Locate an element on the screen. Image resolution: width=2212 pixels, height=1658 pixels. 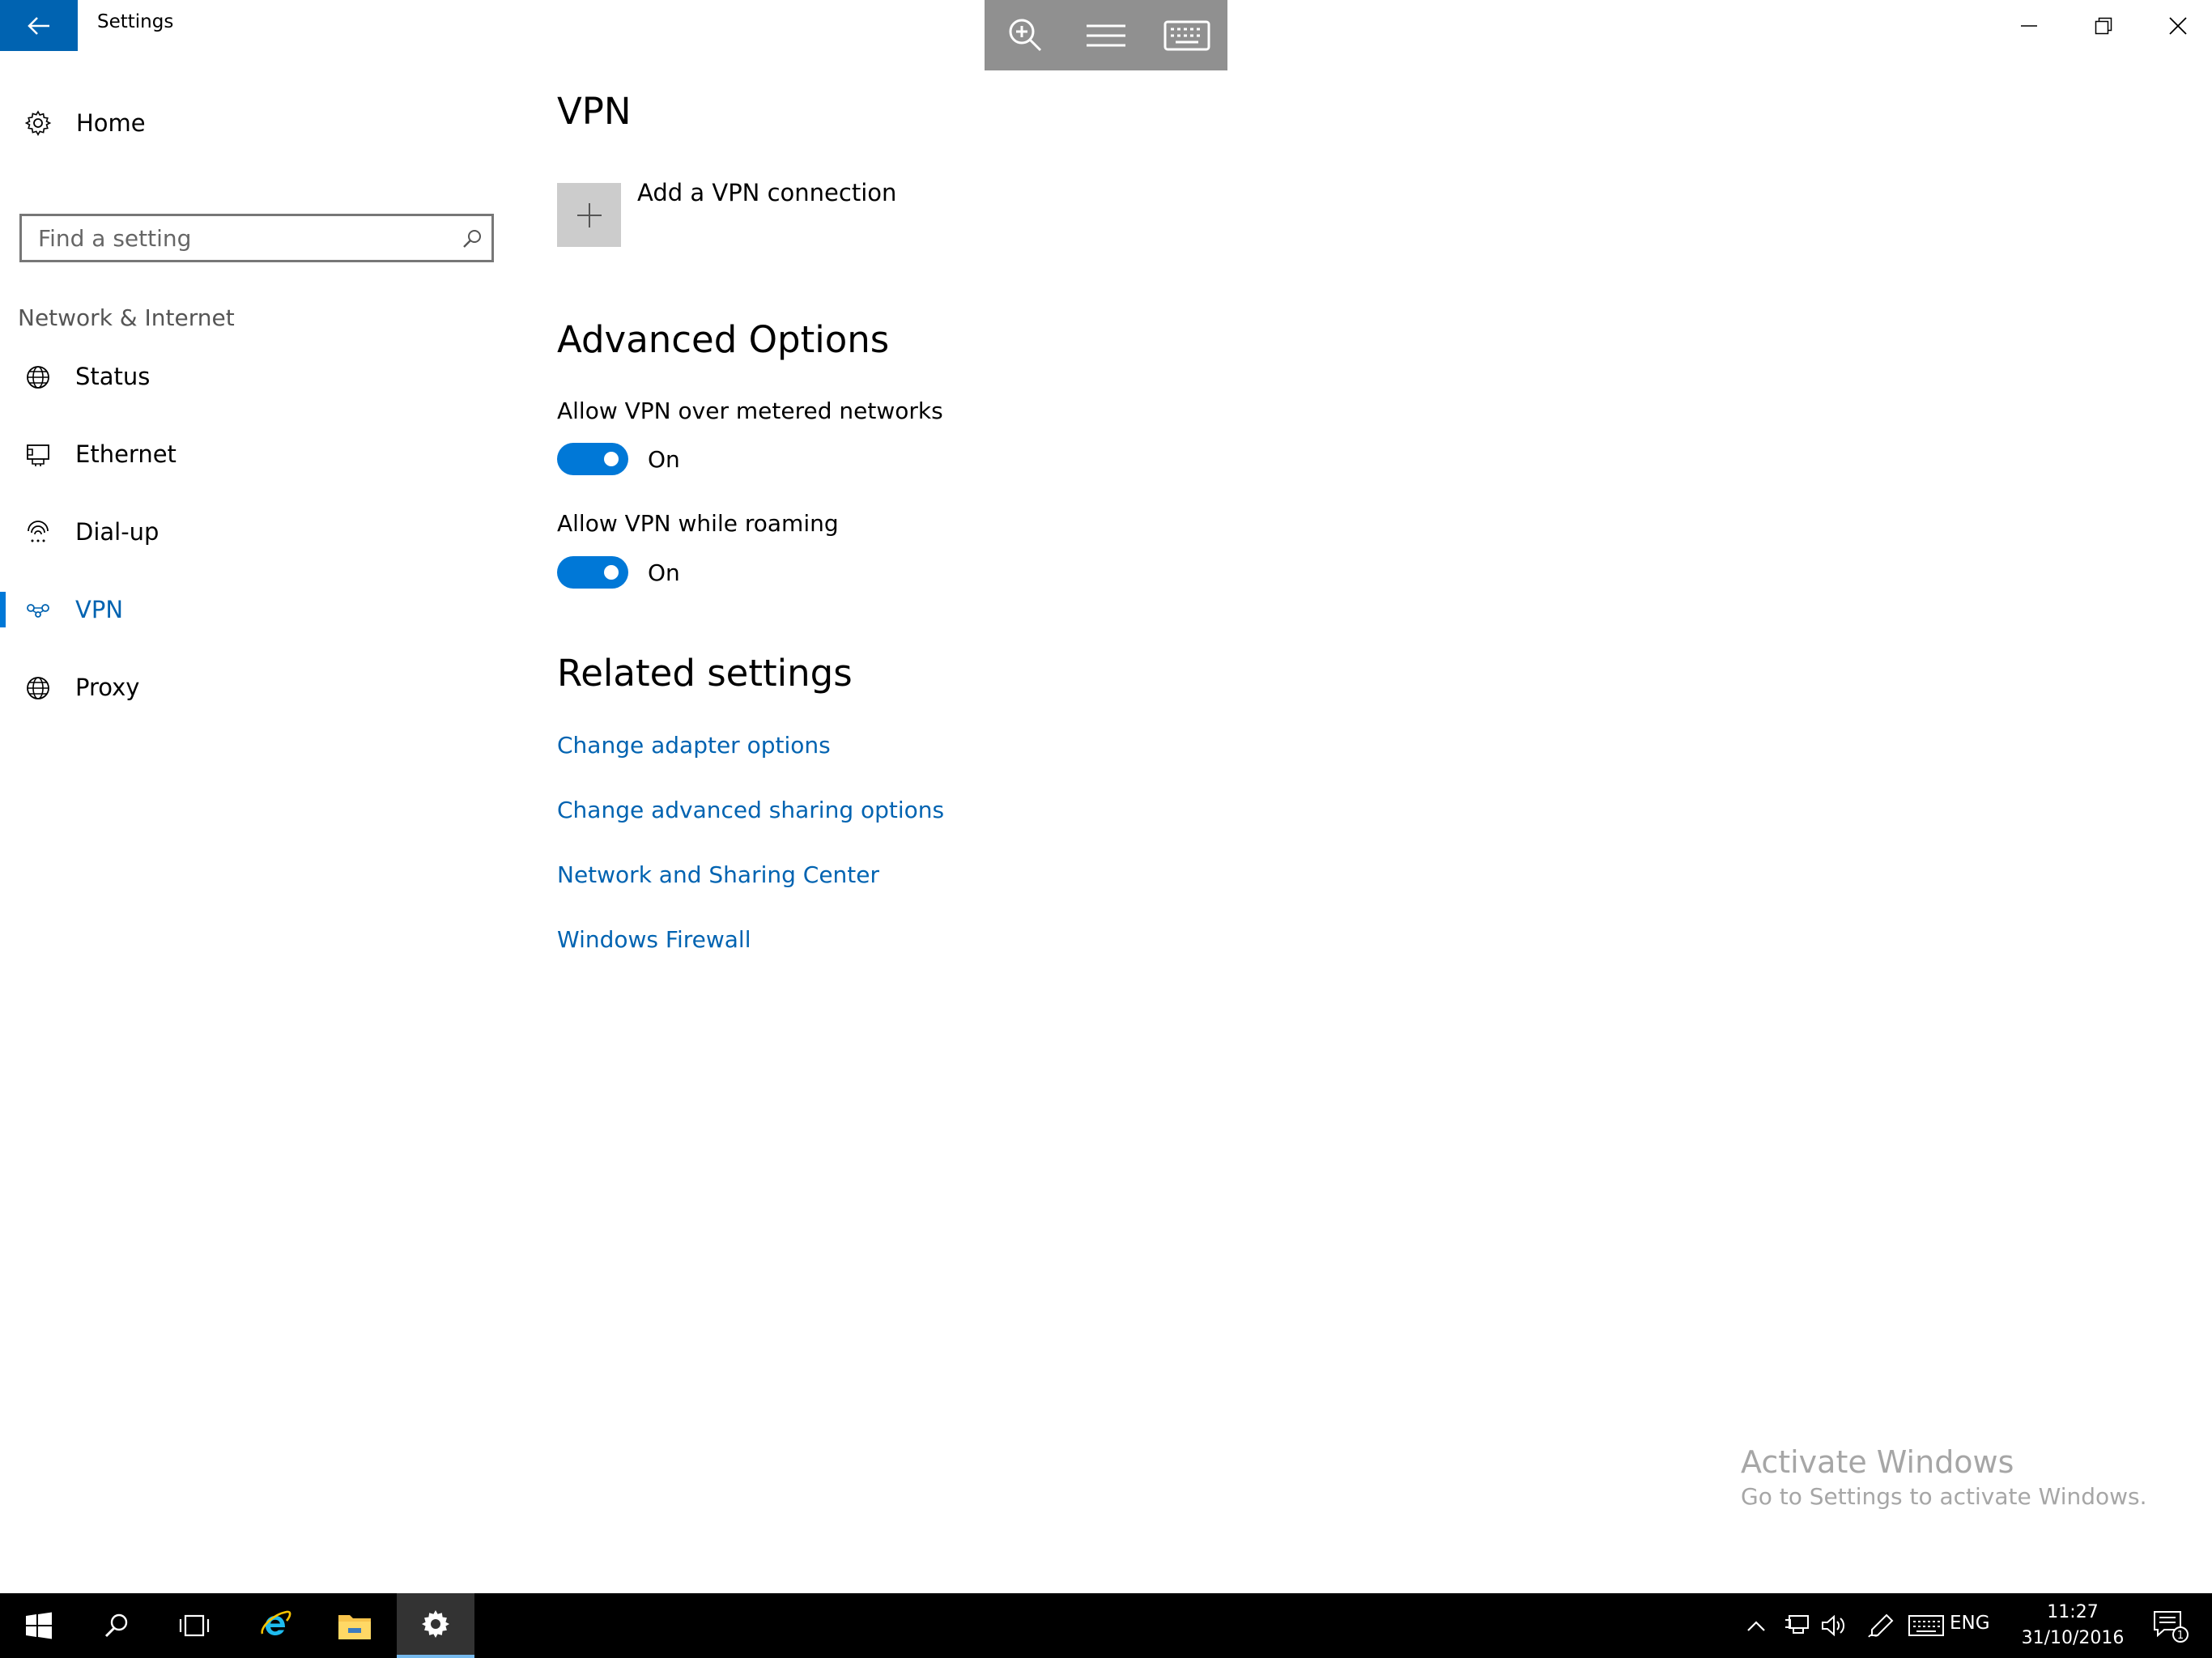
advanced-options-heading: Advanced Options is located at coordinates (724, 339).